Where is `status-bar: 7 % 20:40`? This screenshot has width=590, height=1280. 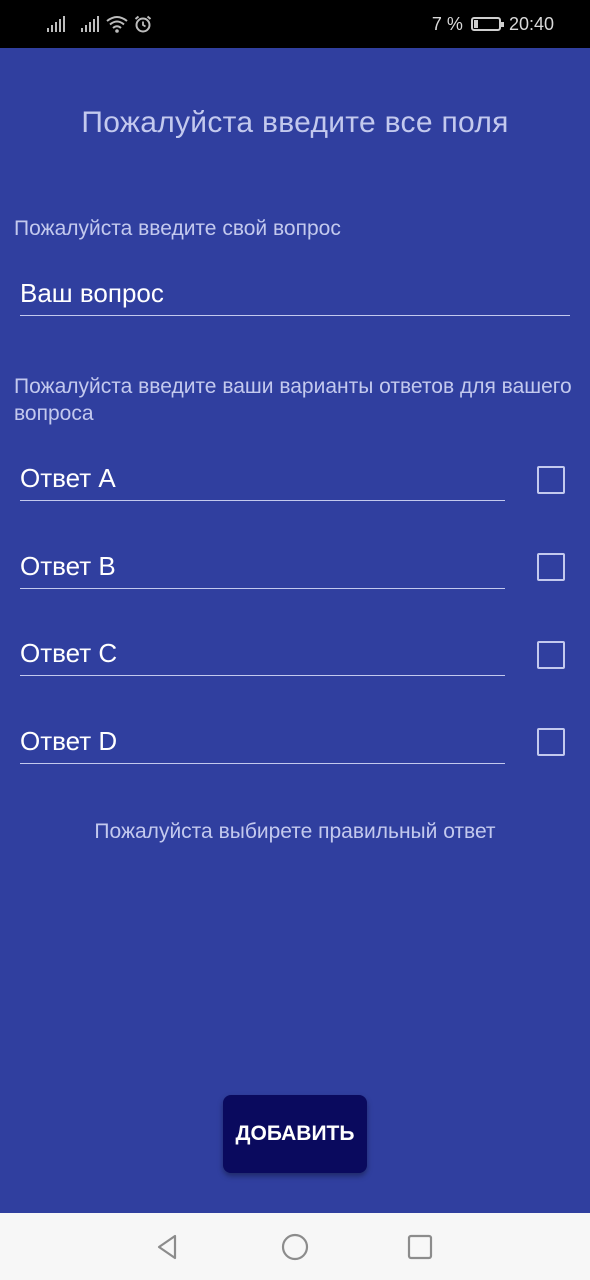 status-bar: 7 % 20:40 is located at coordinates (295, 24).